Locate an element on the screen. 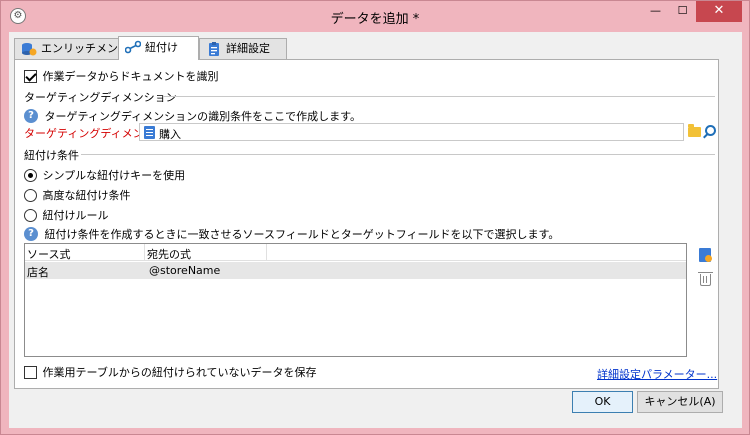 Image resolution: width=750 pixels, height=435 pixels. enrichment-icon is located at coordinates (29, 49).